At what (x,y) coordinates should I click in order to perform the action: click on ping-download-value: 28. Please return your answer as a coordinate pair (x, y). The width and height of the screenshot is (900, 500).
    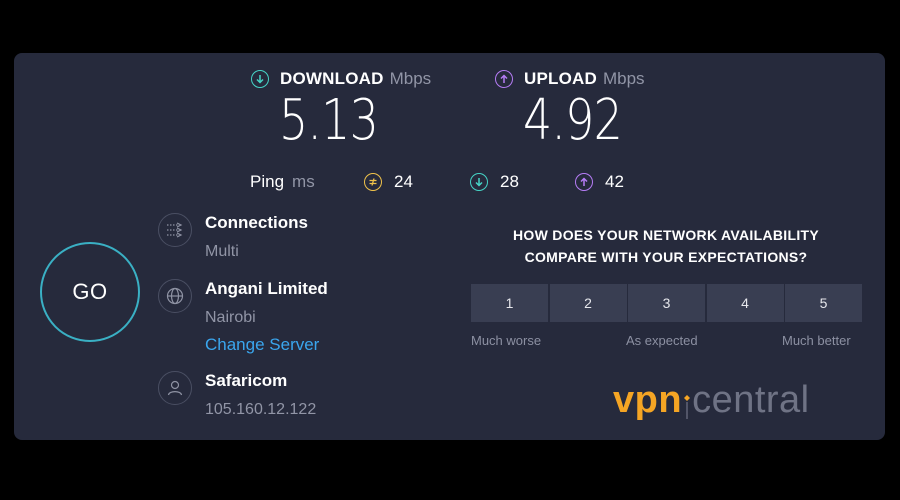
    Looking at the image, I should click on (509, 181).